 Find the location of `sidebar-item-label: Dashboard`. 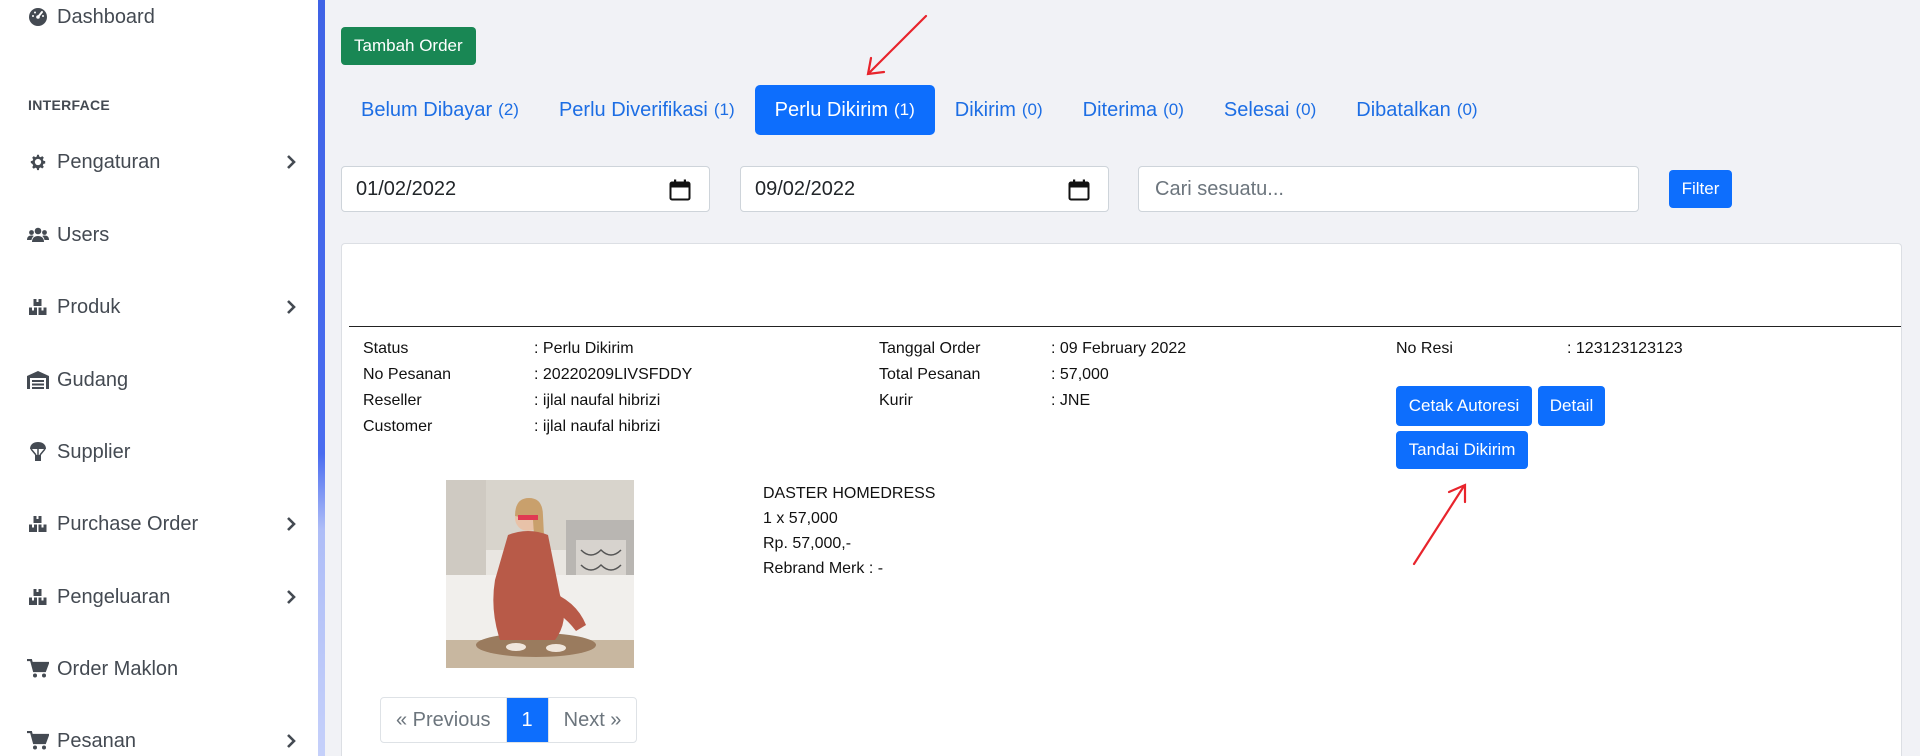

sidebar-item-label: Dashboard is located at coordinates (106, 16).